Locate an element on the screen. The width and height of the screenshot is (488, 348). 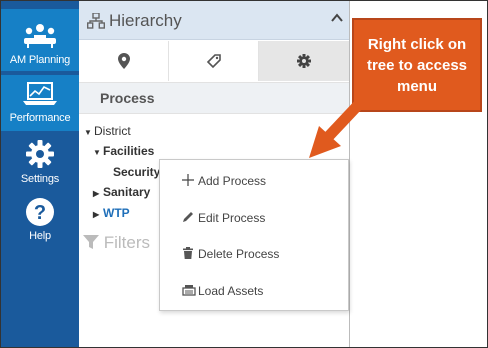
tag-icon is located at coordinates (213, 61).